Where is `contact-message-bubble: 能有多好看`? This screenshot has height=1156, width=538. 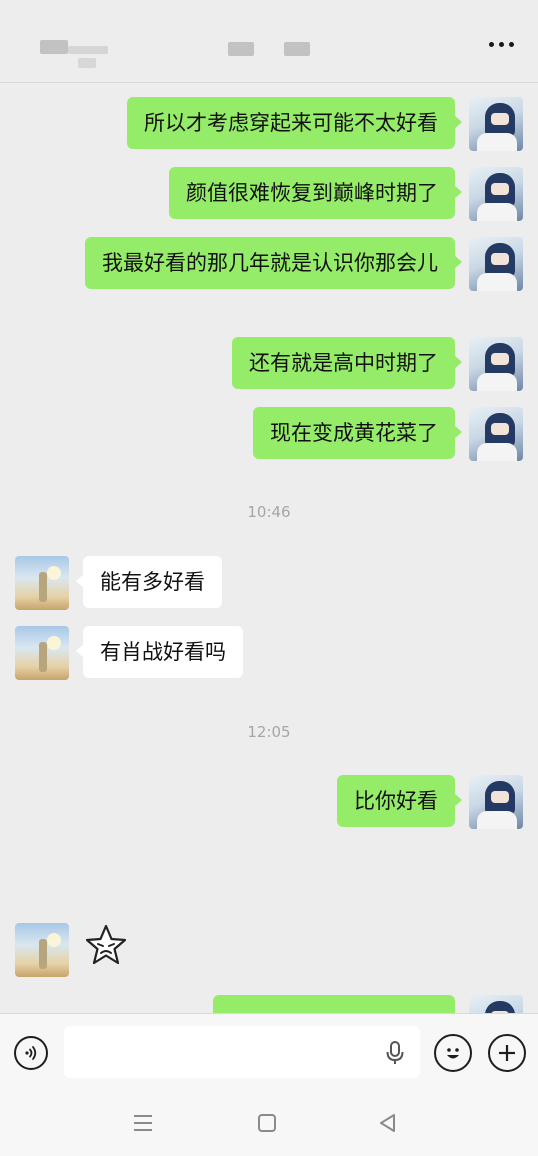 contact-message-bubble: 能有多好看 is located at coordinates (149, 582).